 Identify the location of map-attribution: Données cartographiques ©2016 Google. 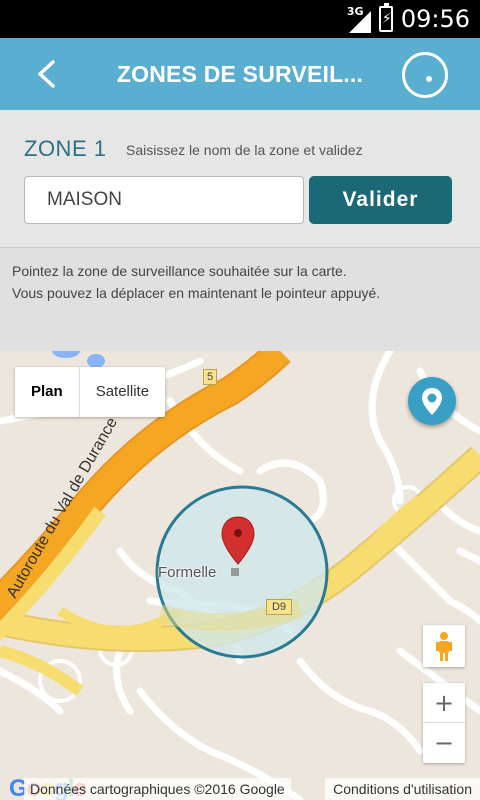
(157, 789).